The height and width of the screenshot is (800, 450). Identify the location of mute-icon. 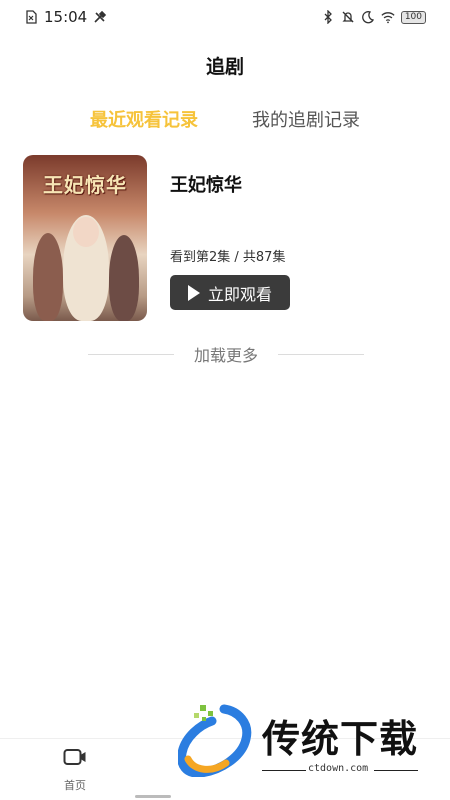
(348, 17).